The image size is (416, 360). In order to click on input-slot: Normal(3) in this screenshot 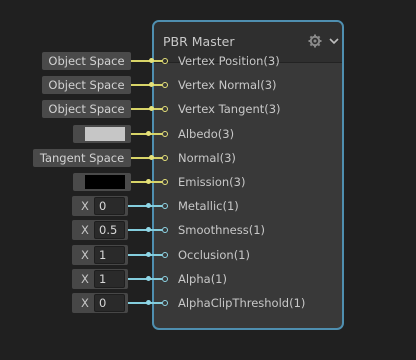, I will do `click(249, 161)`.